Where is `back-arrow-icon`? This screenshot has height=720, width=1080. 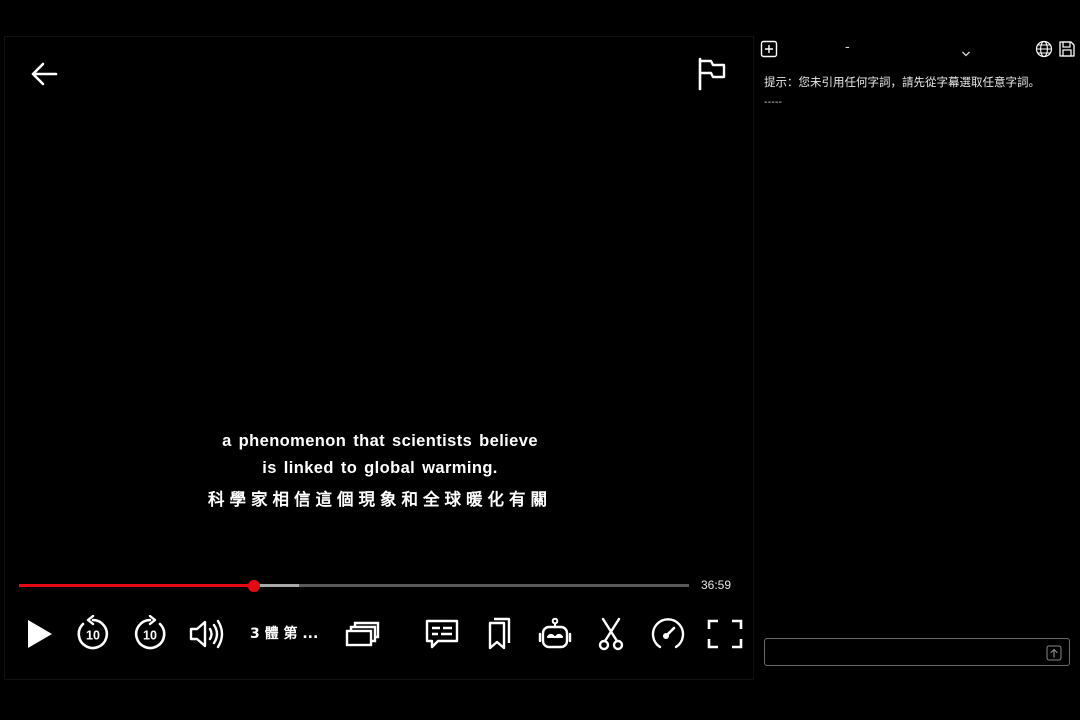 back-arrow-icon is located at coordinates (44, 74).